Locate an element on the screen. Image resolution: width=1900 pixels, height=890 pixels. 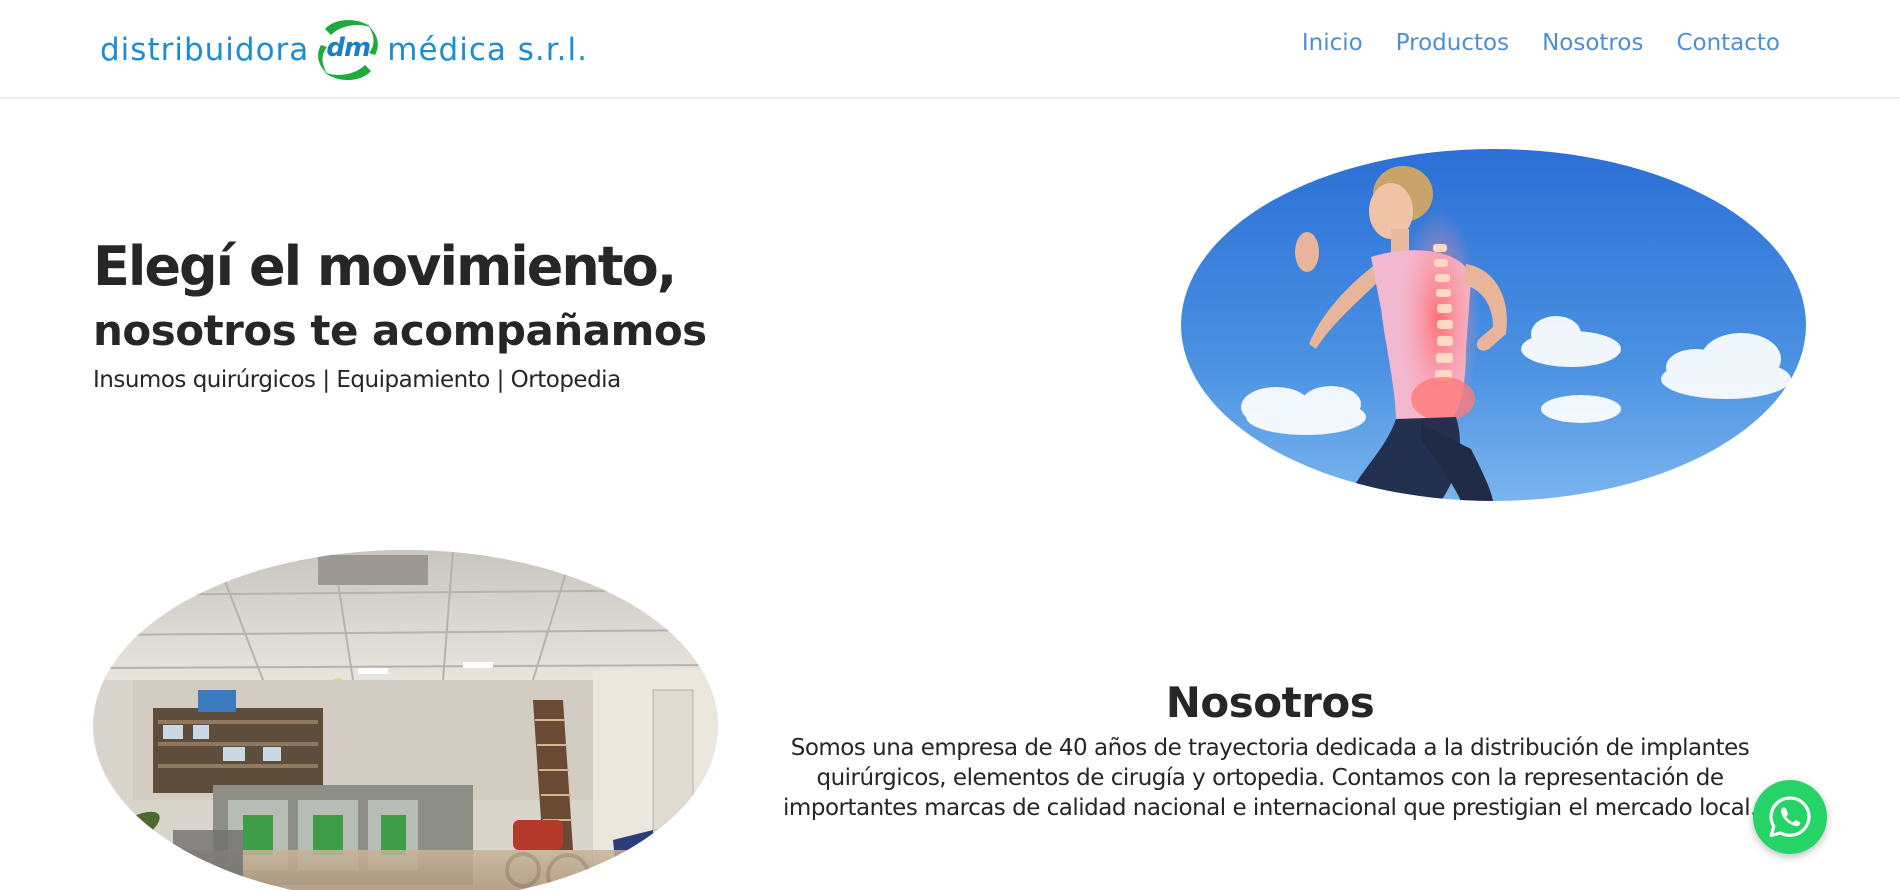
store-interior-image is located at coordinates (405, 720).